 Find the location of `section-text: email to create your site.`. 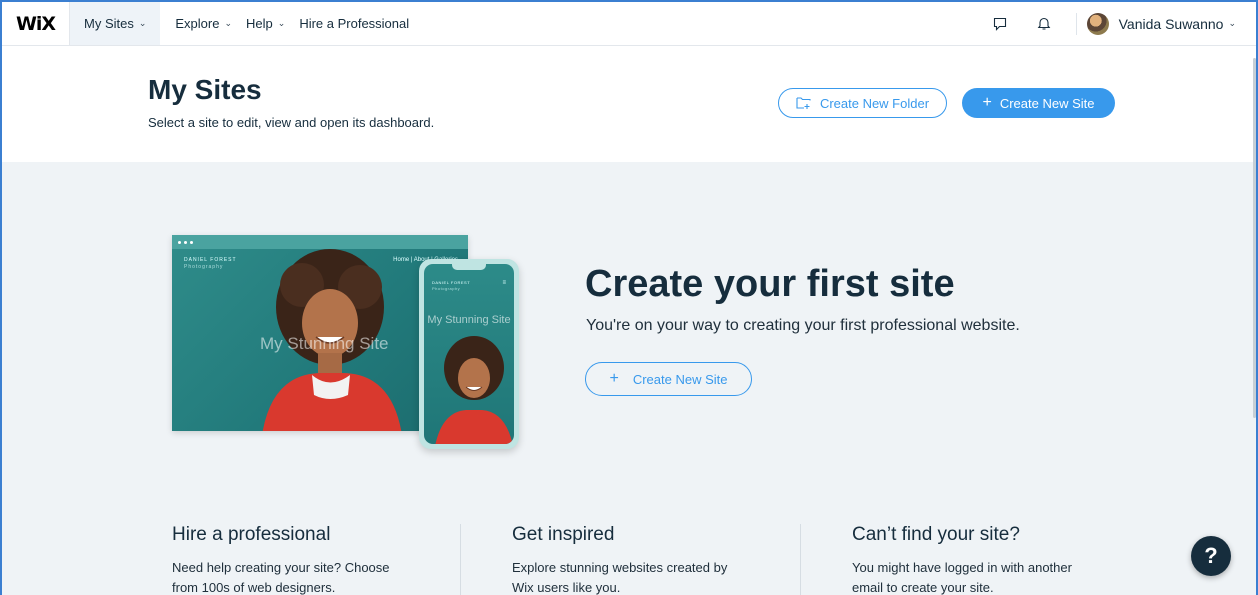

section-text: email to create your site. is located at coordinates (923, 587).